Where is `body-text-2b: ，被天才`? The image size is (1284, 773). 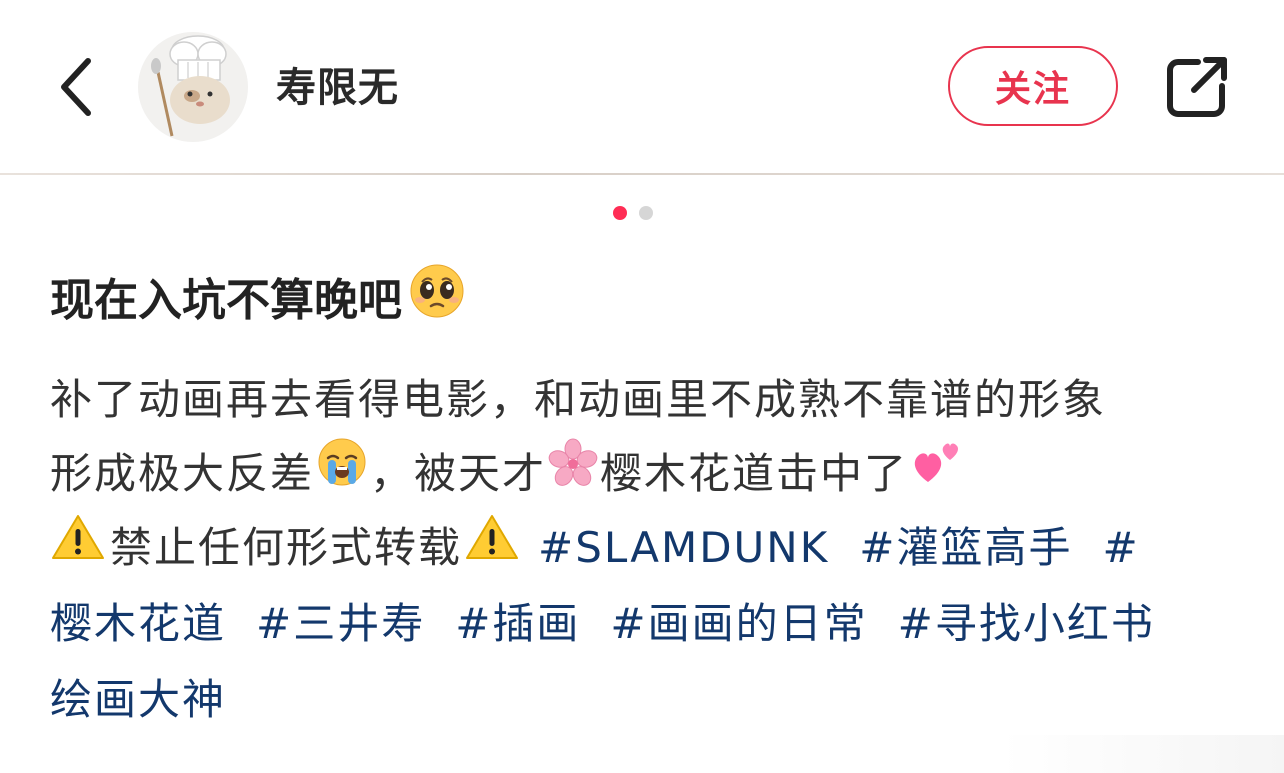 body-text-2b: ，被天才 is located at coordinates (458, 473).